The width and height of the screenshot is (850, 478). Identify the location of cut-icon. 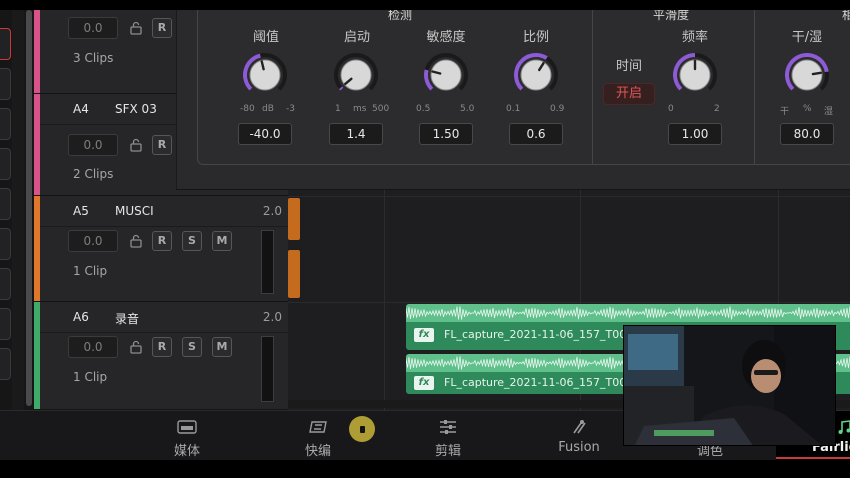
(318, 427).